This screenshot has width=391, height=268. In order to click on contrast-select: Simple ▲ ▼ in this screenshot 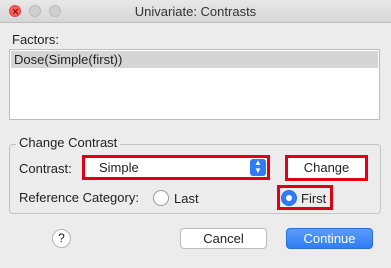, I will do `click(176, 167)`.